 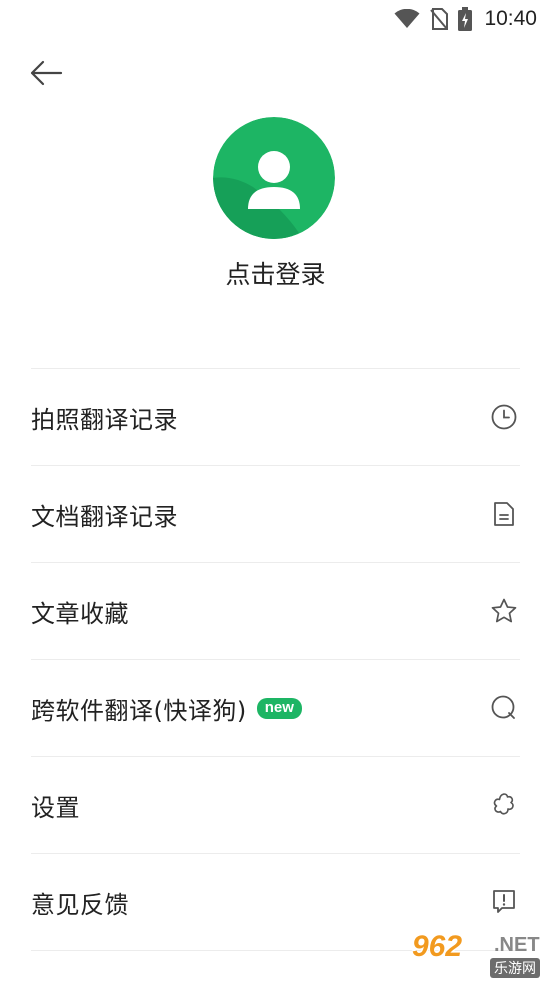 I want to click on menu-item-label: 文章收藏, so click(x=80, y=613).